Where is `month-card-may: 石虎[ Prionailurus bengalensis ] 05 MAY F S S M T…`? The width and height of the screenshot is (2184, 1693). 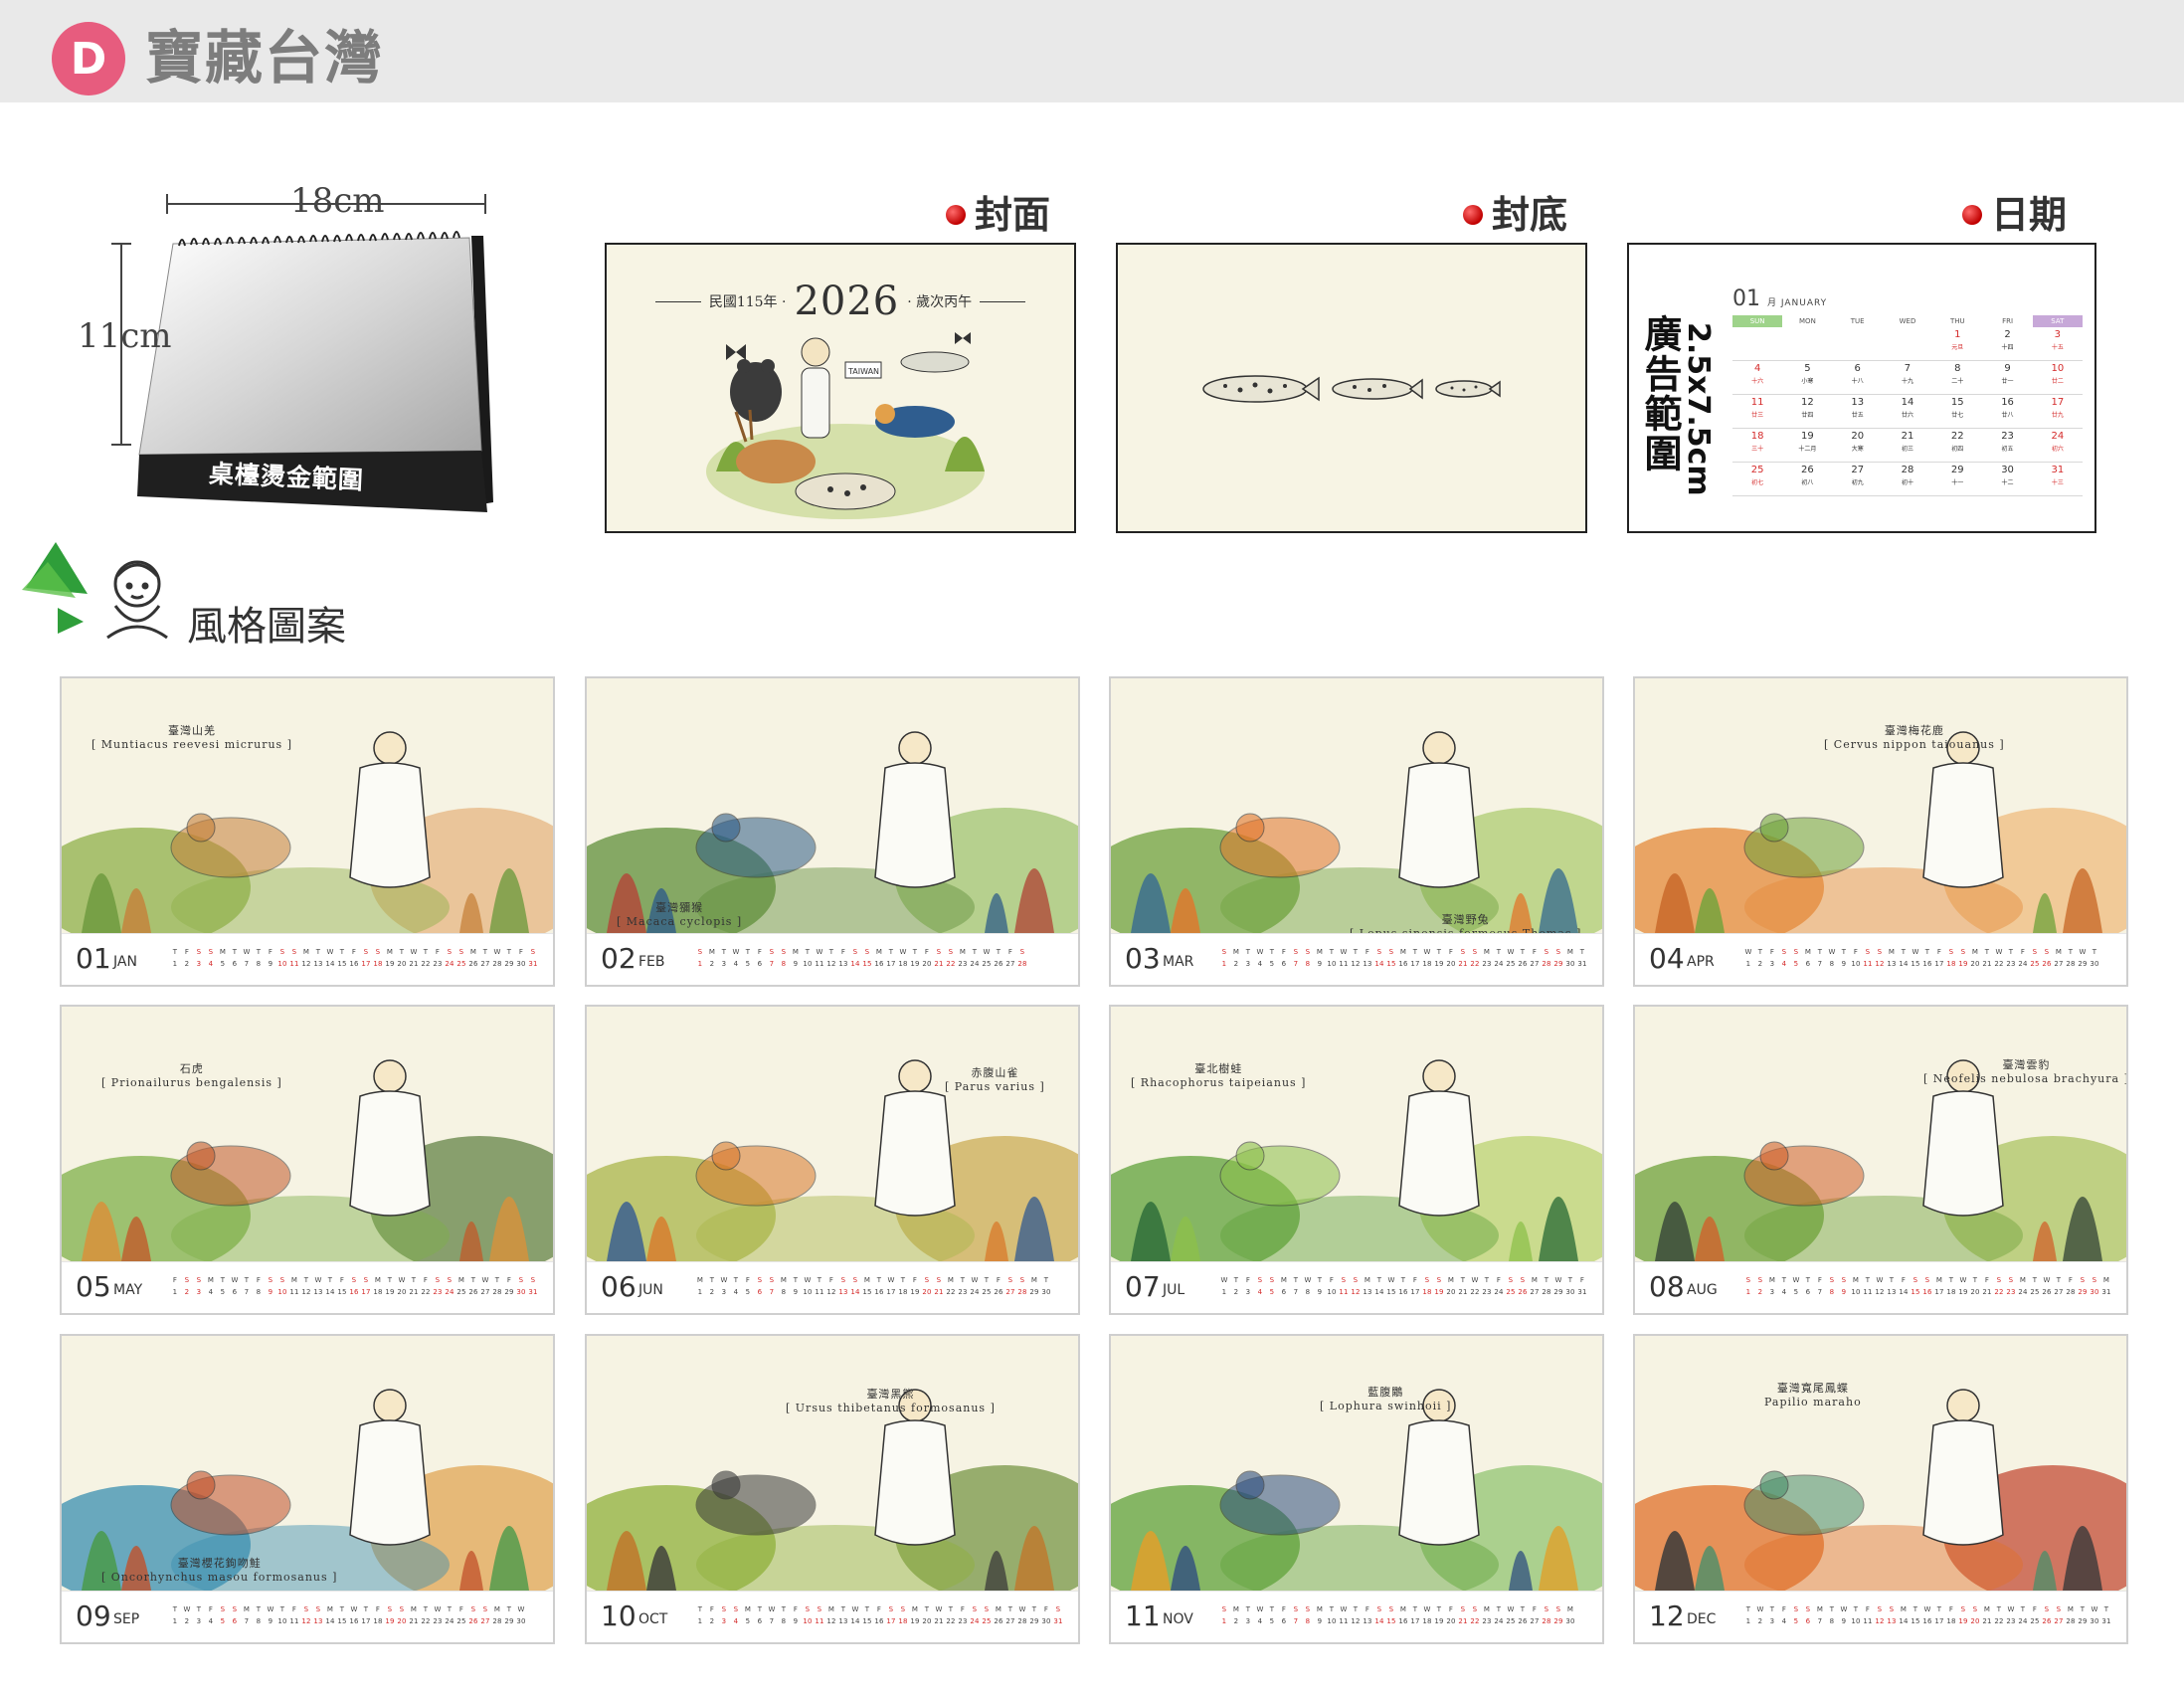 month-card-may: 石虎[ Prionailurus bengalensis ] 05 MAY F S S M T… is located at coordinates (307, 1160).